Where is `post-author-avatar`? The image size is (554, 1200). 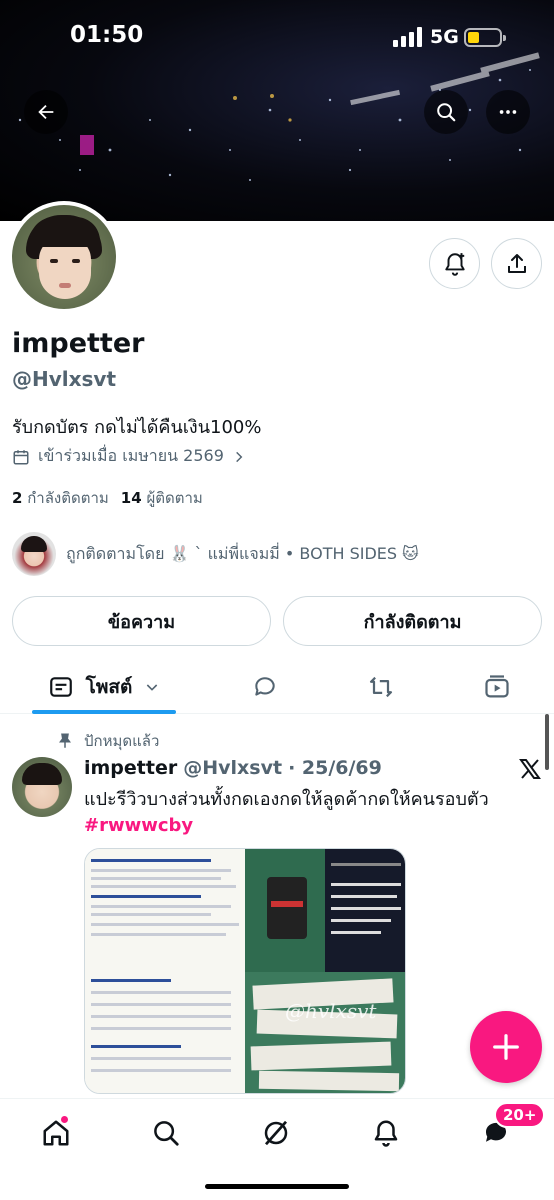
post-author-avatar is located at coordinates (42, 787).